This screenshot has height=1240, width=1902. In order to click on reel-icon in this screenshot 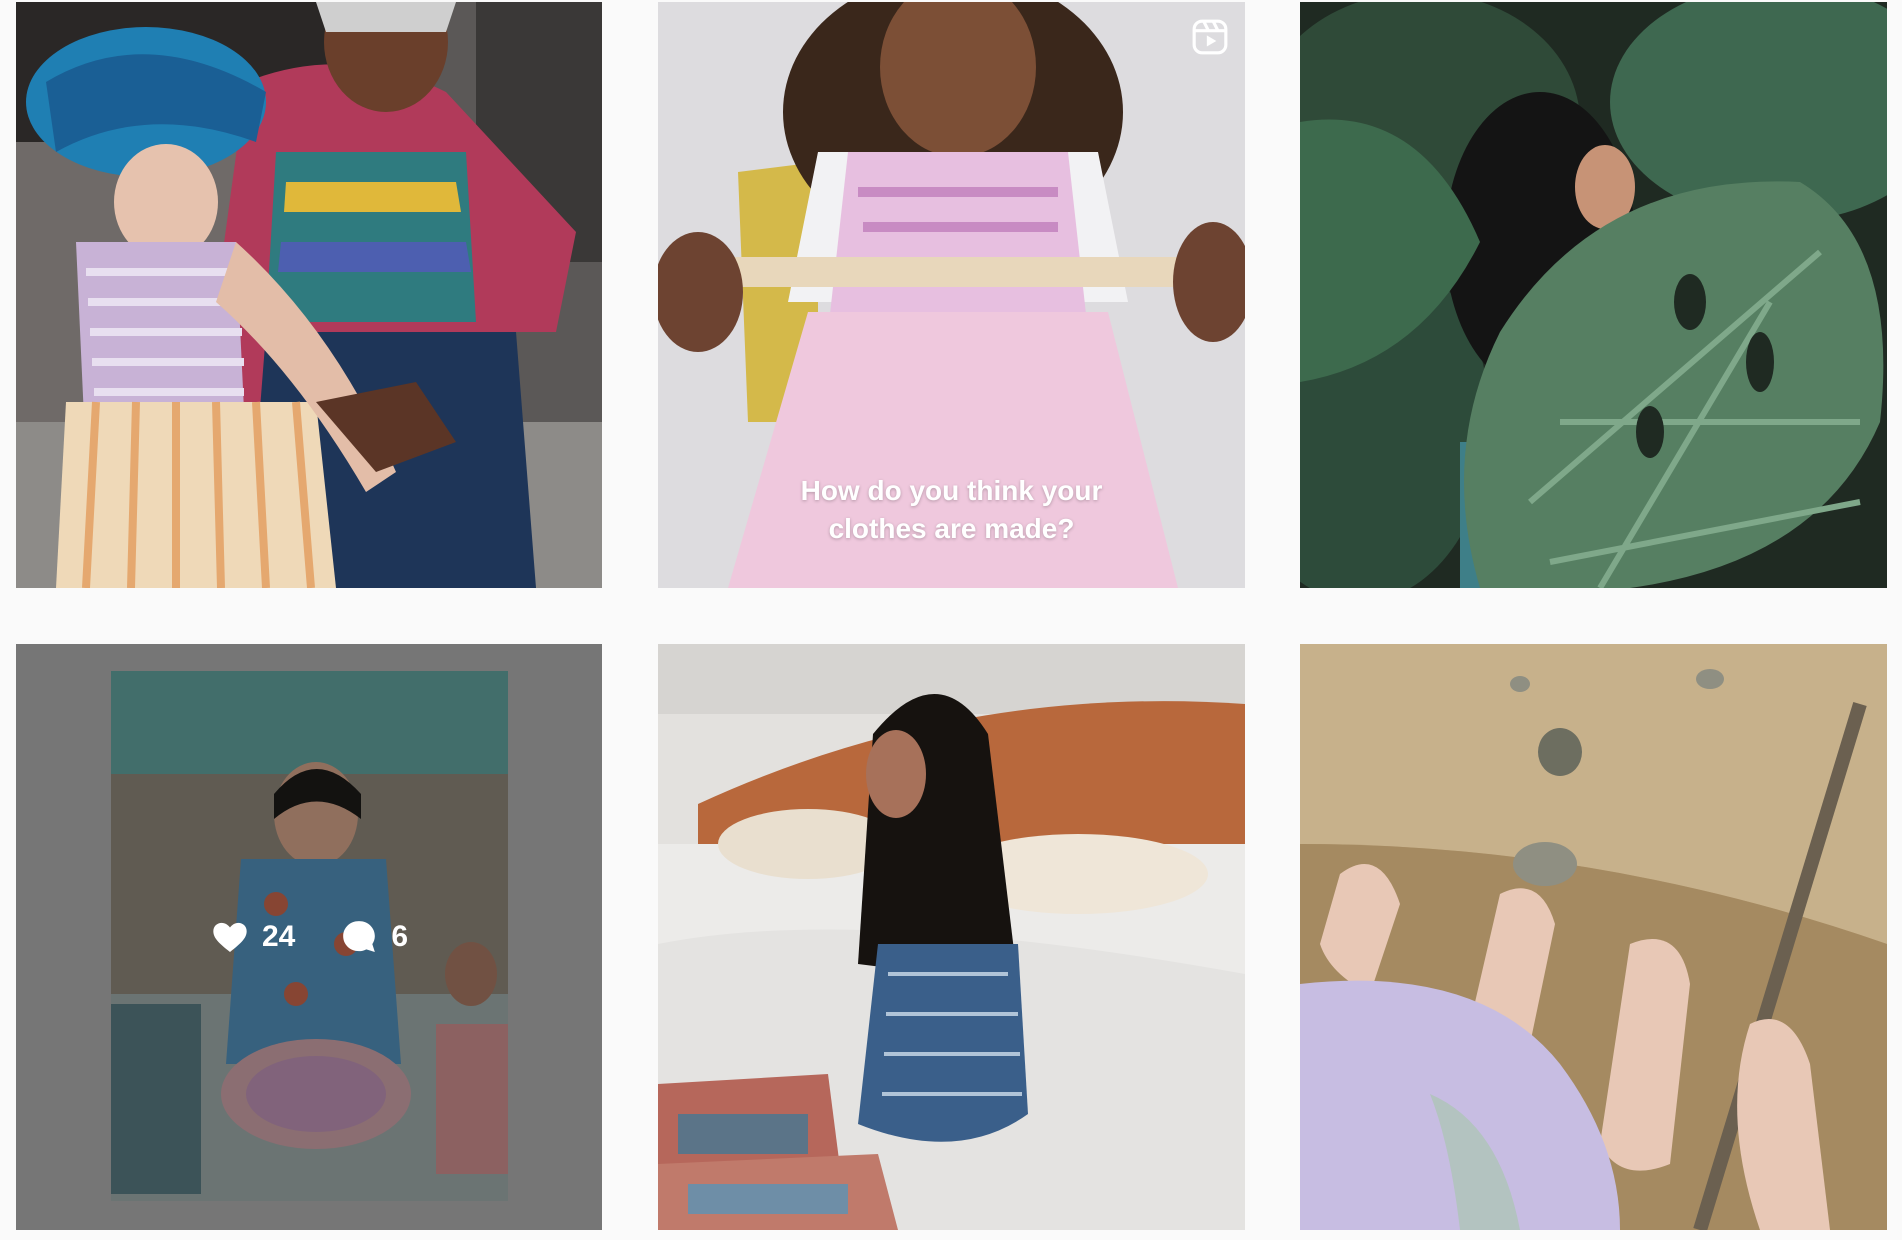, I will do `click(1210, 37)`.